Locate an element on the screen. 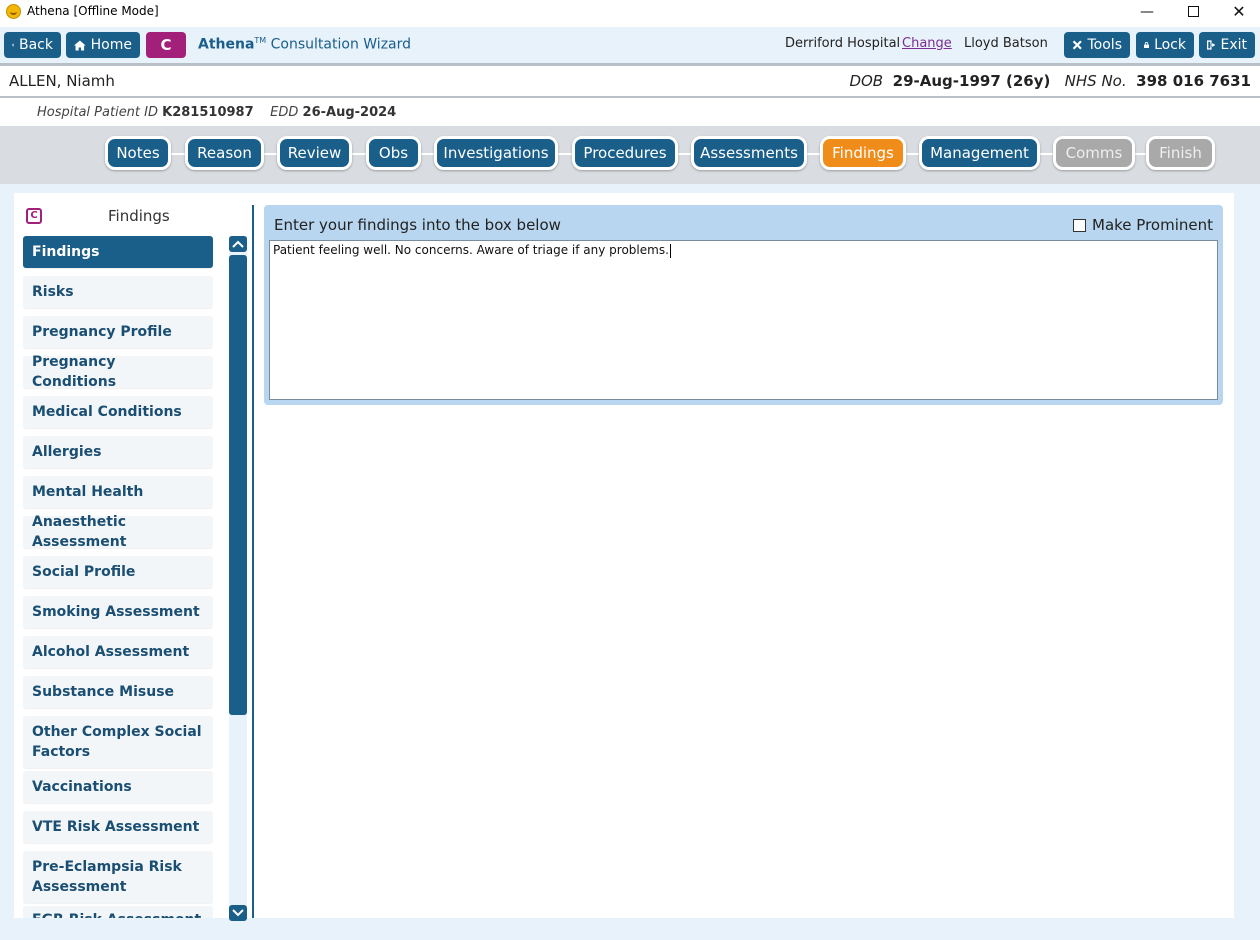 Image resolution: width=1260 pixels, height=940 pixels. sidebar-item-anaesthetic-assessment: Anaesthetic Assessment is located at coordinates (118, 532).